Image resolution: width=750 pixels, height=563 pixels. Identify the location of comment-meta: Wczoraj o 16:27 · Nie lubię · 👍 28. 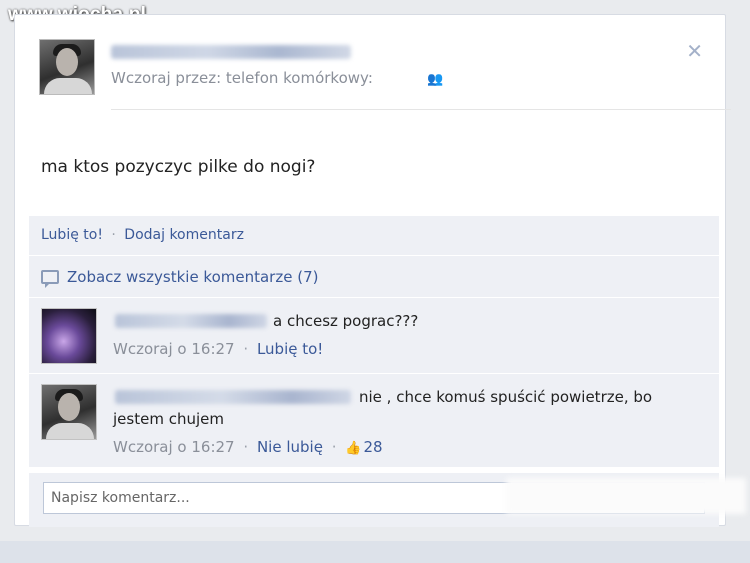
(248, 447).